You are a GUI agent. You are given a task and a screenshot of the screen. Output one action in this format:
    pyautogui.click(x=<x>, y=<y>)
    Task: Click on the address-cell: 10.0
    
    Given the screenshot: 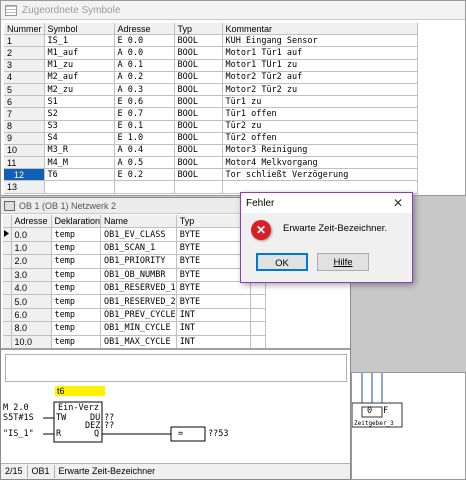 What is the action you would take?
    pyautogui.click(x=31, y=342)
    